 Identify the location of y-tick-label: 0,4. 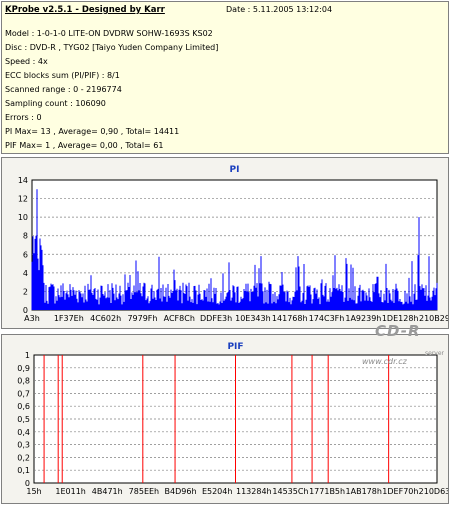
(23, 432).